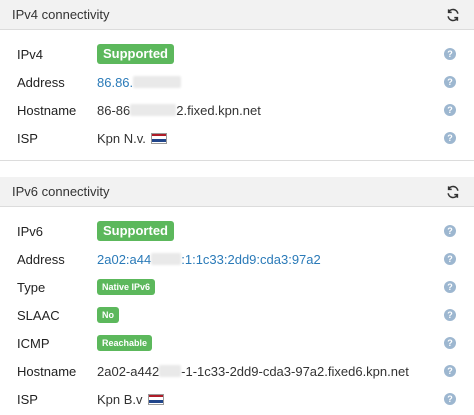  Describe the element at coordinates (41, 259) in the screenshot. I see `ipv6-address-label: Address` at that location.